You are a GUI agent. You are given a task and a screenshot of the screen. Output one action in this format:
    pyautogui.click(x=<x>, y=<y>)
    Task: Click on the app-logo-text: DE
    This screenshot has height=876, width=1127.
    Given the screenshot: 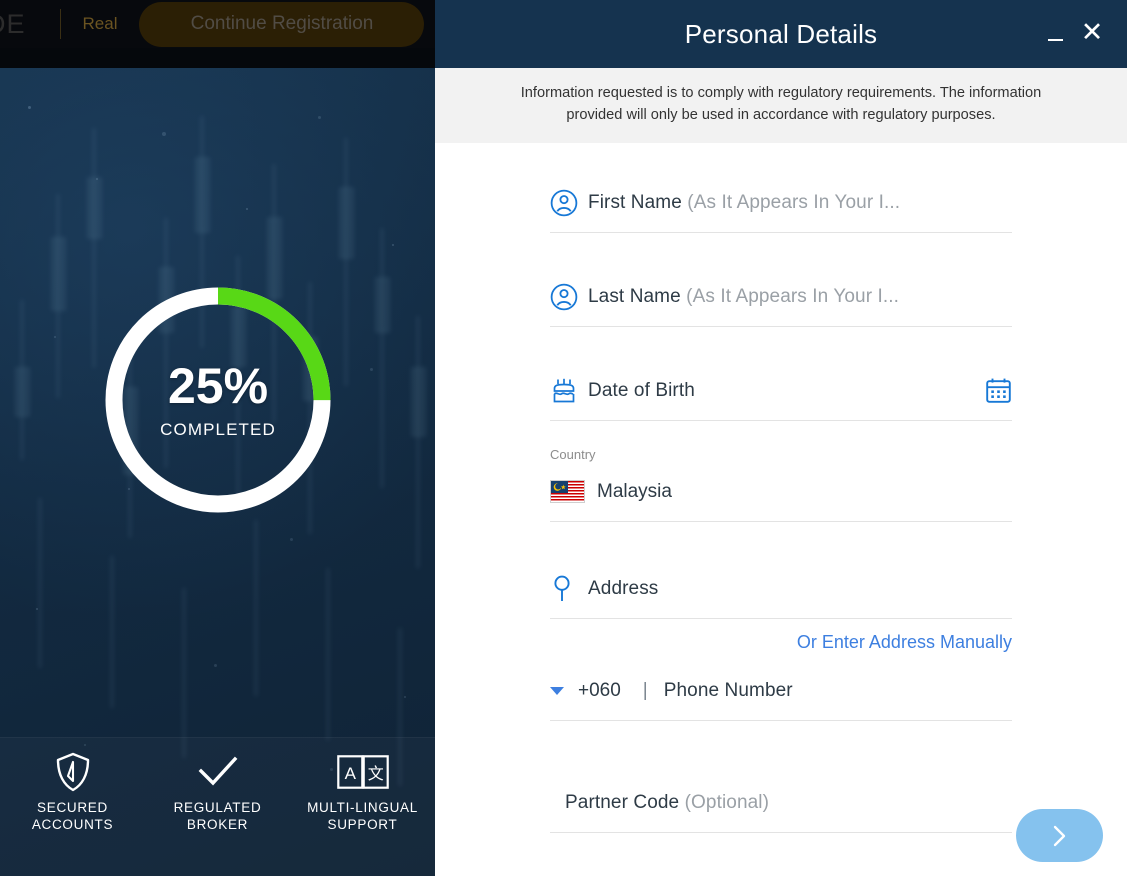 What is the action you would take?
    pyautogui.click(x=13, y=23)
    